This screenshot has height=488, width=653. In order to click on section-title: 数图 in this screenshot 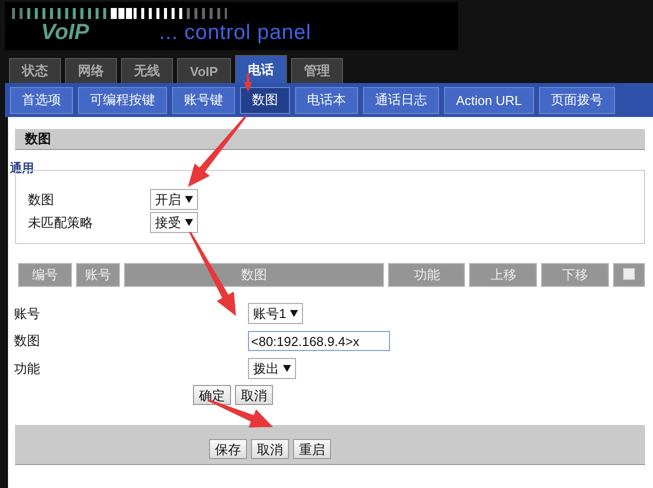, I will do `click(330, 139)`.